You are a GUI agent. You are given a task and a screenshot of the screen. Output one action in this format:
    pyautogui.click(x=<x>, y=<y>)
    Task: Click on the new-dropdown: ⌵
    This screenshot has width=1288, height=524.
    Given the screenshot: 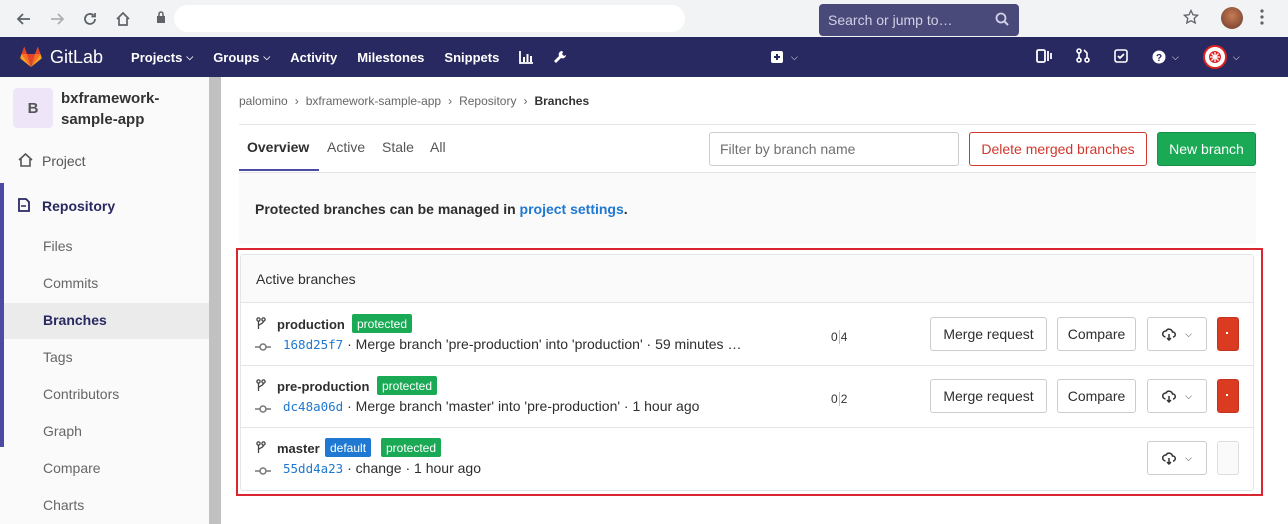 What is the action you would take?
    pyautogui.click(x=784, y=57)
    